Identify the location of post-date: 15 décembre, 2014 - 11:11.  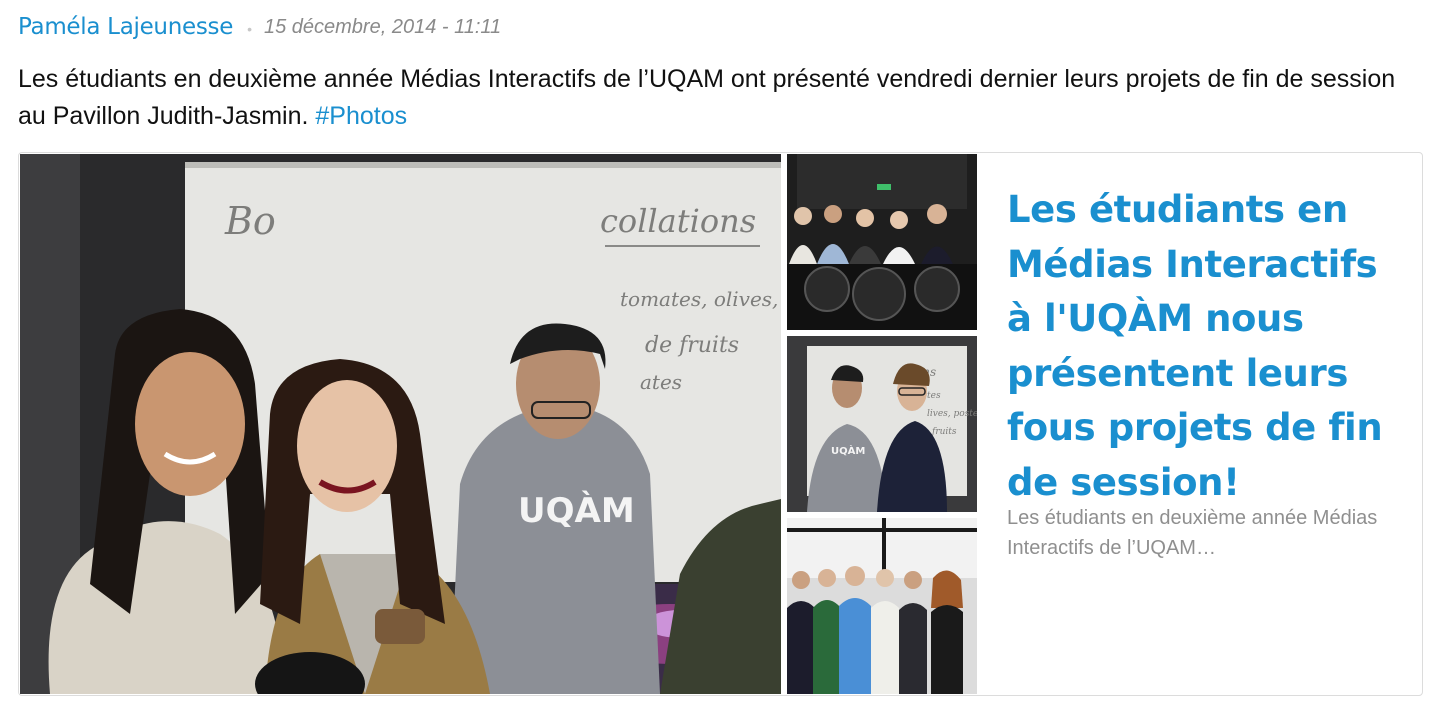
(382, 26).